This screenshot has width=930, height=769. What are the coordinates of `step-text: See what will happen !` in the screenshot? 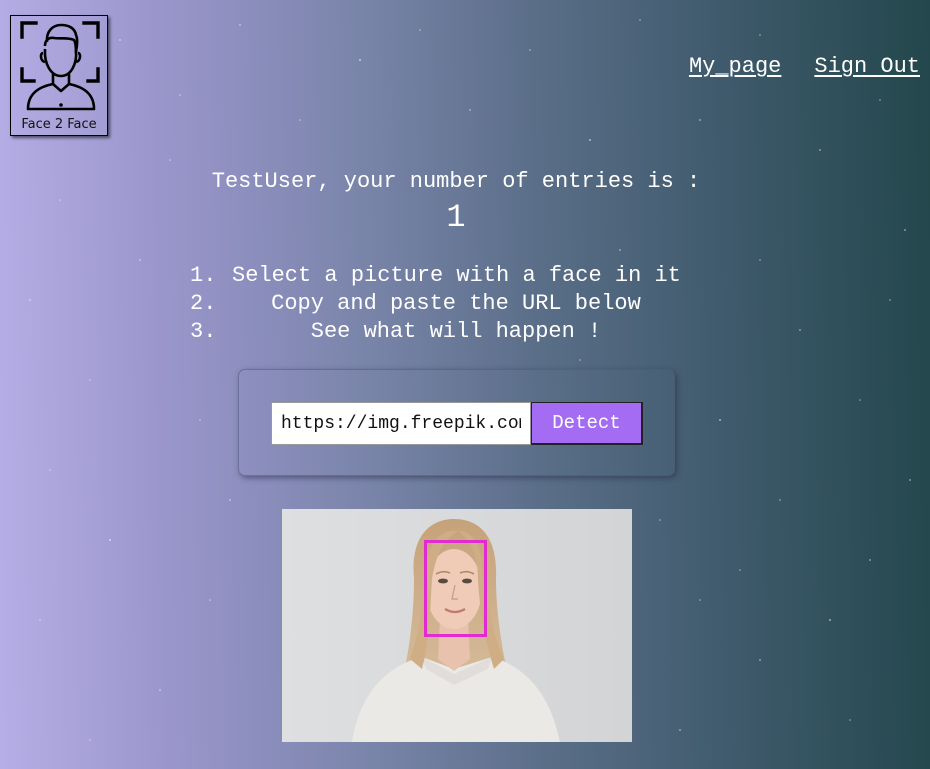 It's located at (456, 331).